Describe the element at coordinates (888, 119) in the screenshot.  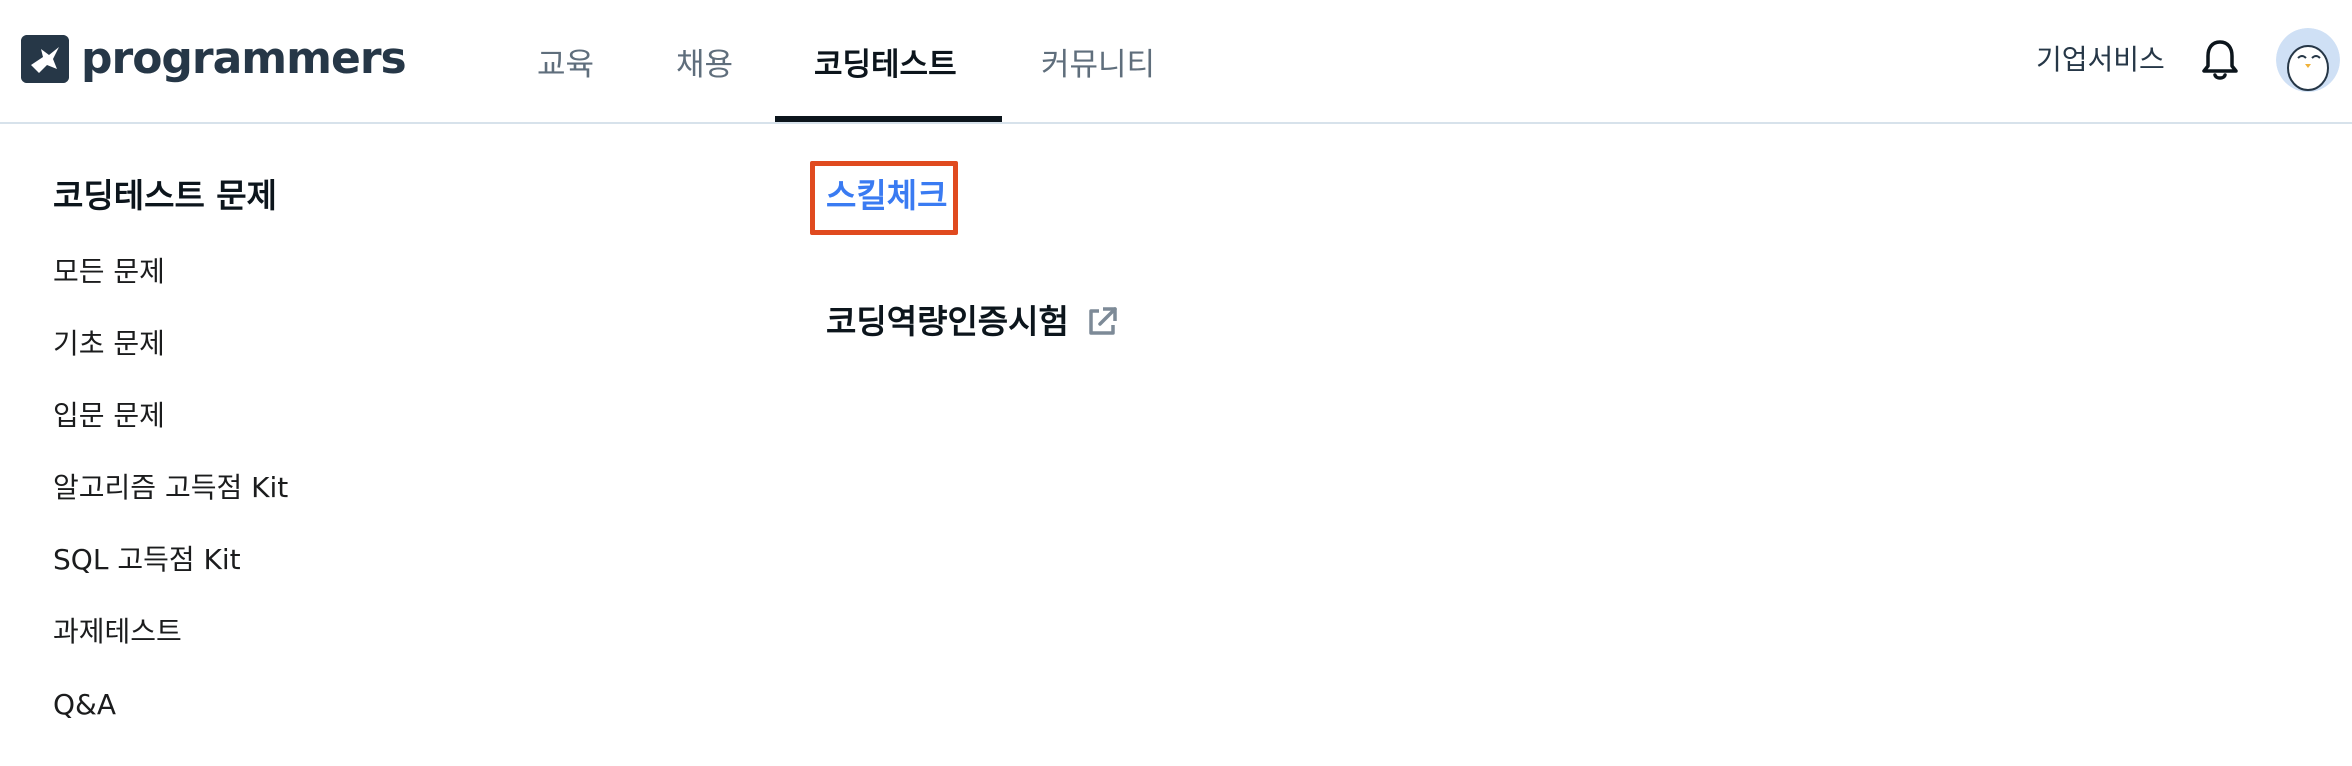
I see `active-tab-indicator` at that location.